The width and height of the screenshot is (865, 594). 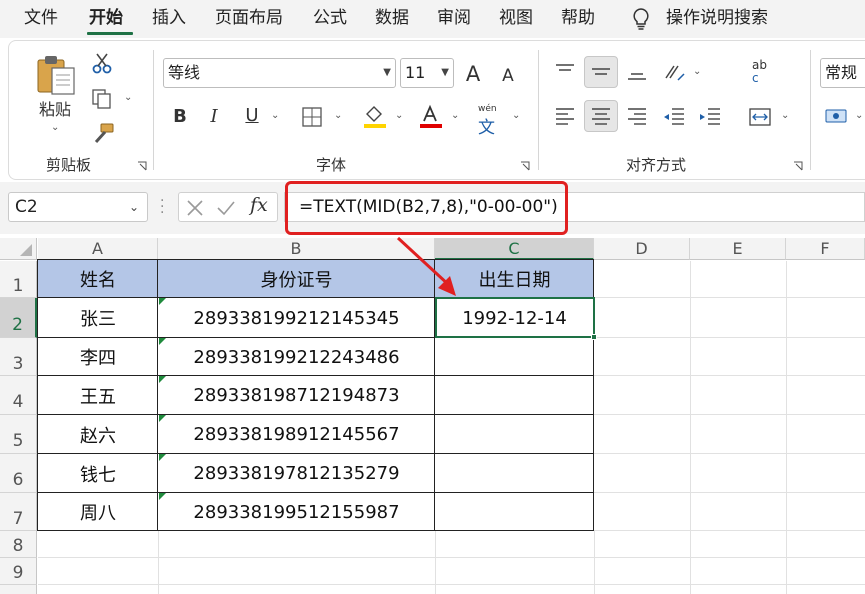 What do you see at coordinates (641, 19) in the screenshot?
I see `lightbulb-icon` at bounding box center [641, 19].